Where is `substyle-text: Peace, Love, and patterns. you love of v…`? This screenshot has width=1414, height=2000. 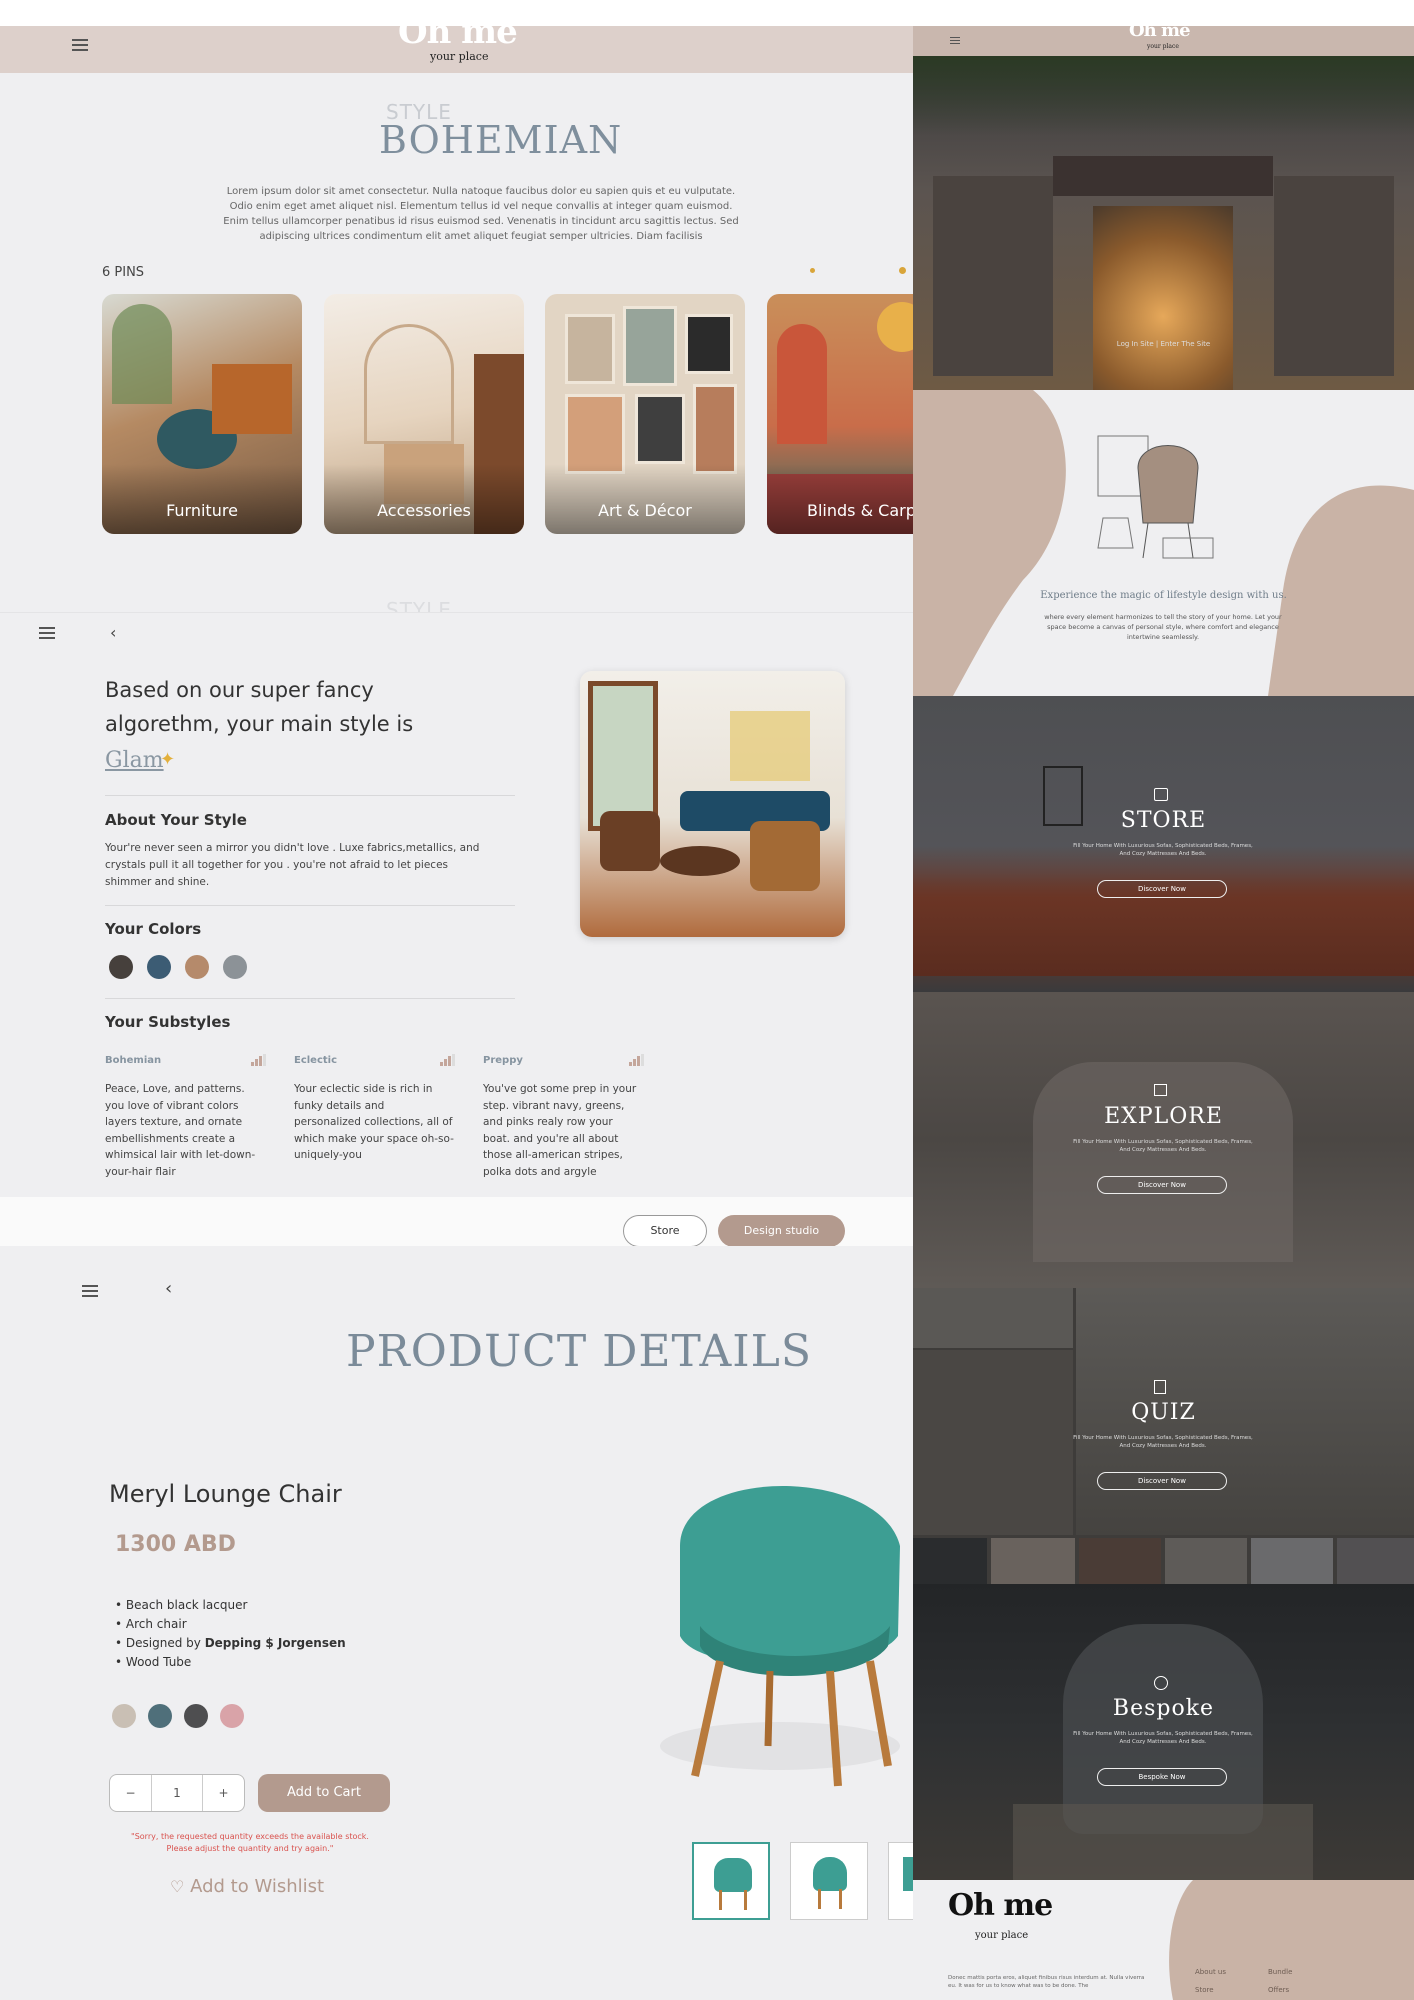 substyle-text: Peace, Love, and patterns. you love of v… is located at coordinates (180, 1130).